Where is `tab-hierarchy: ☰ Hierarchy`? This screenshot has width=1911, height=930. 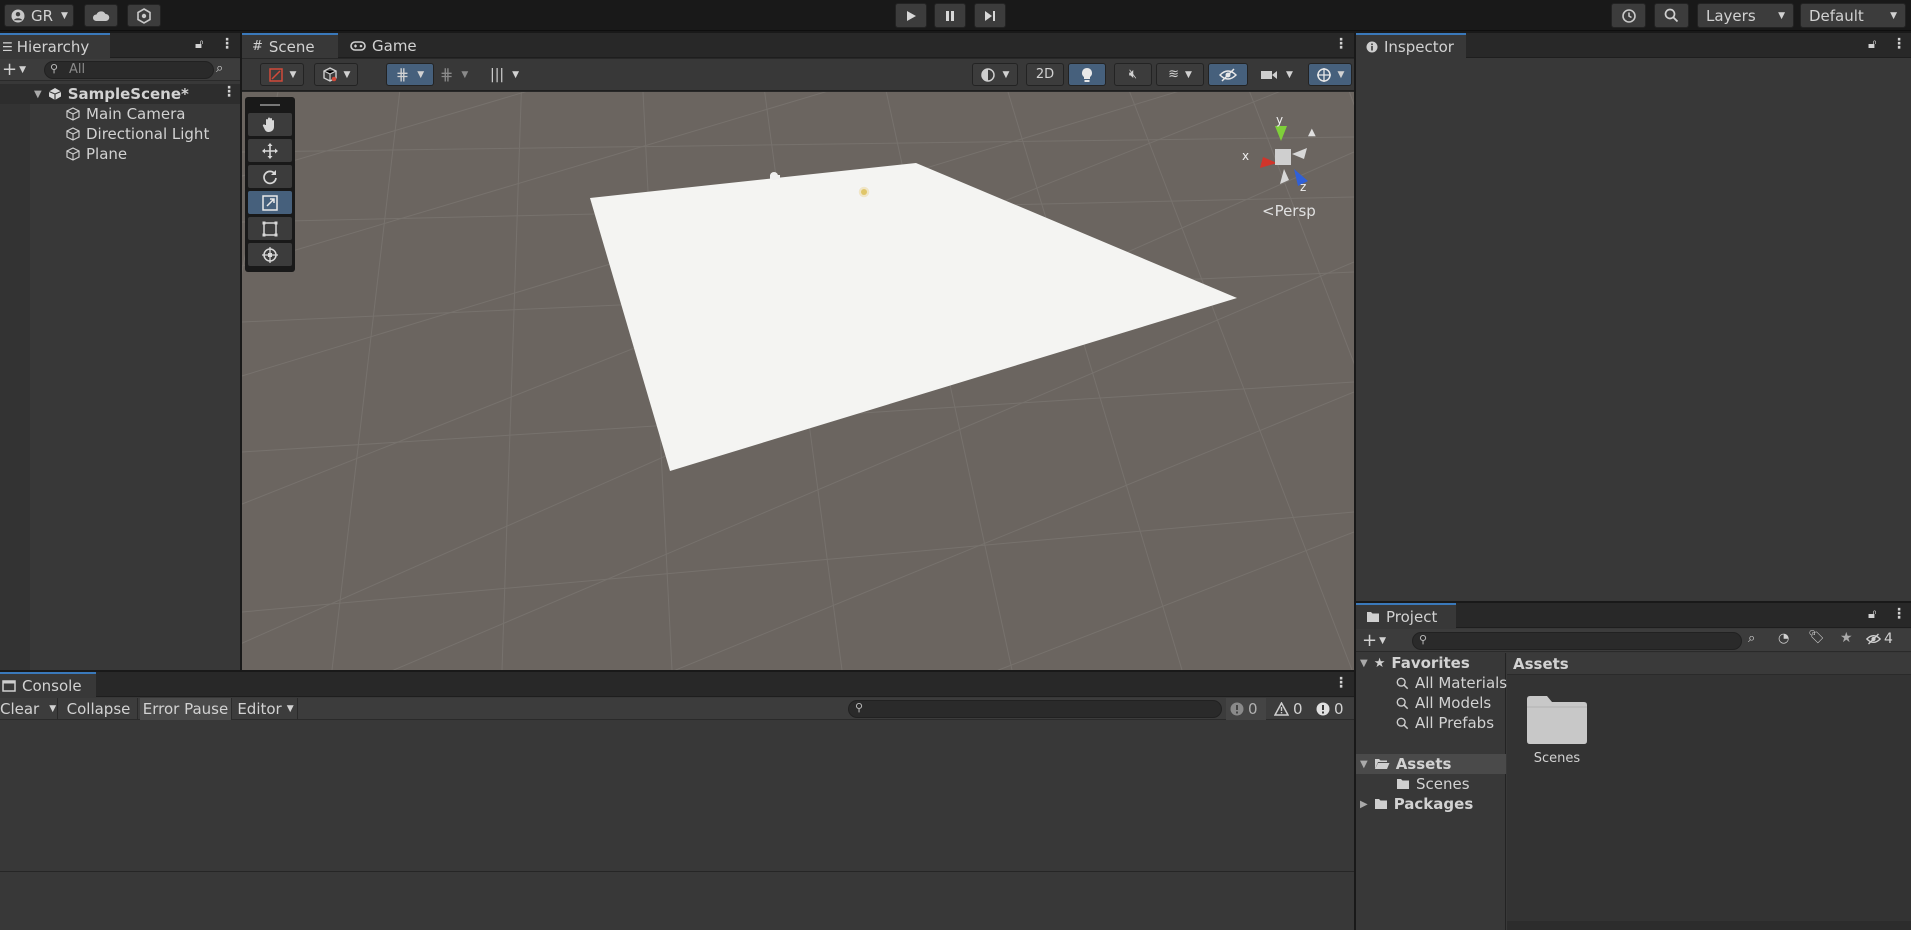 tab-hierarchy: ☰ Hierarchy is located at coordinates (55, 45).